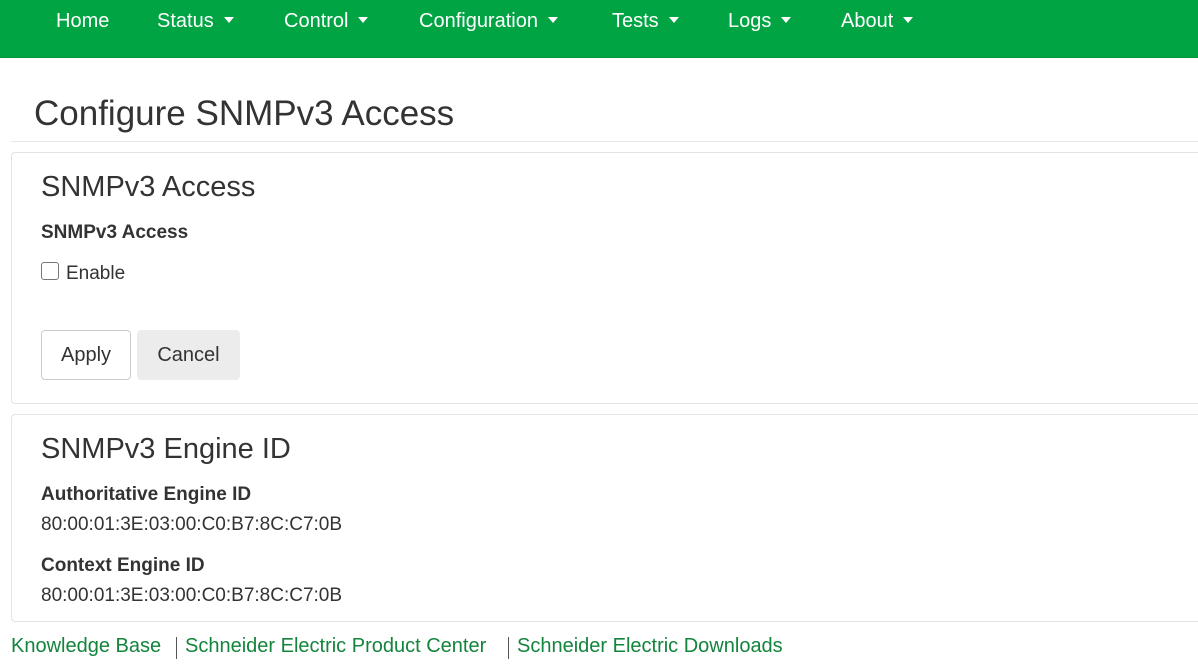  What do you see at coordinates (146, 494) in the screenshot?
I see `authoritative-engine-id-label: Authoritative Engine ID` at bounding box center [146, 494].